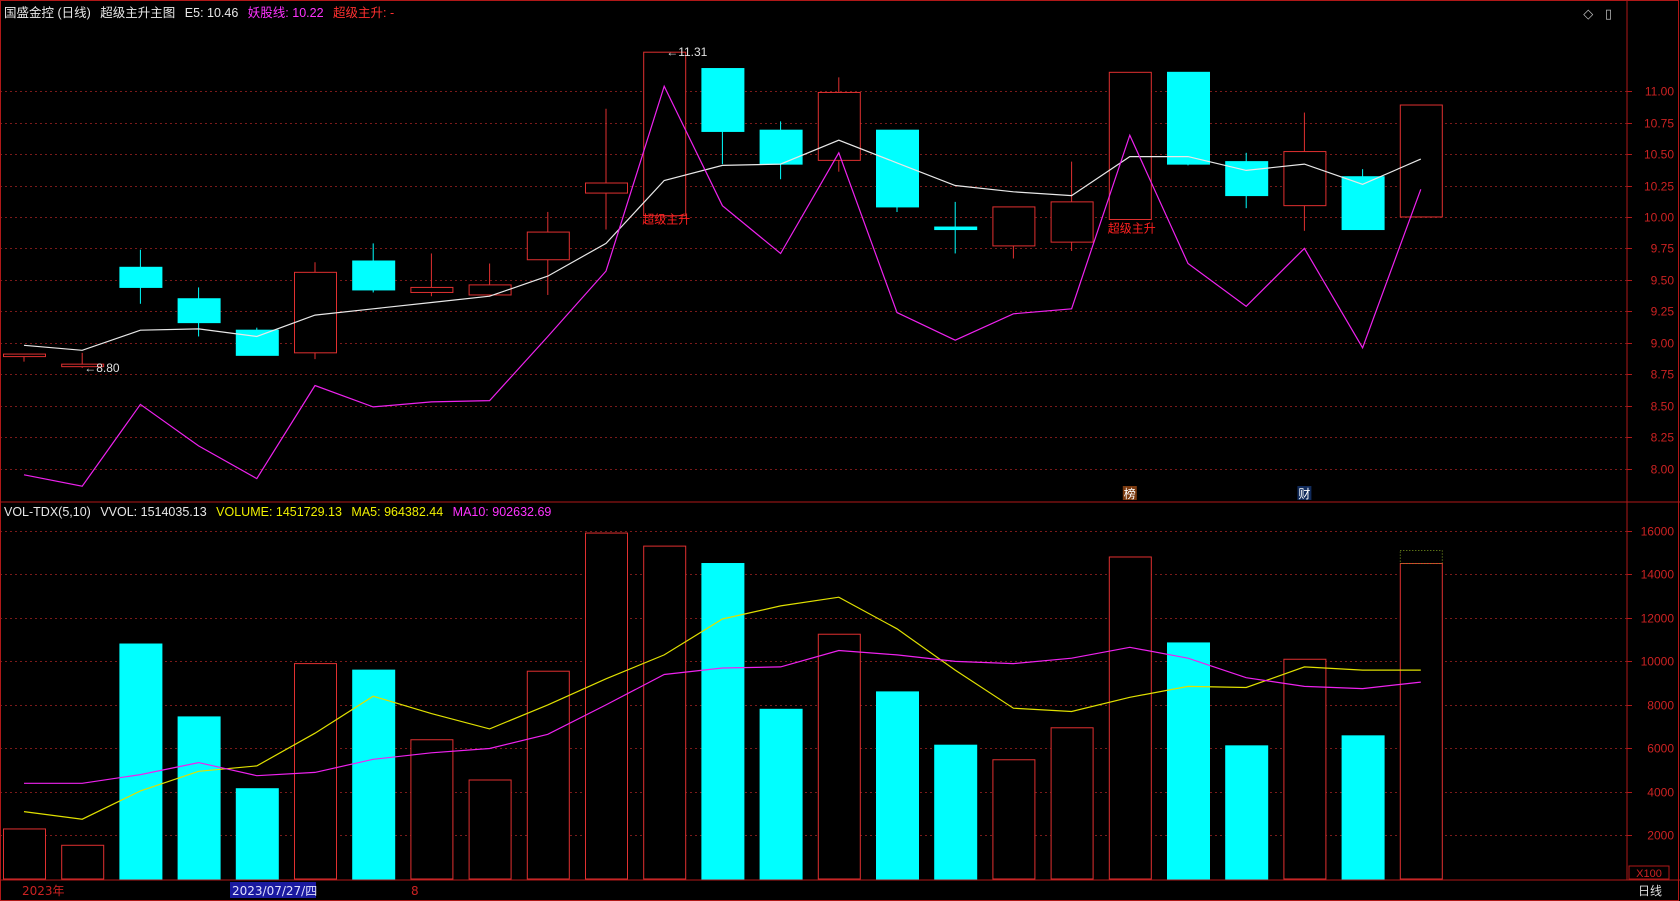 The height and width of the screenshot is (901, 1680). What do you see at coordinates (1659, 124) in the screenshot?
I see `price-tick-label: 10.75` at bounding box center [1659, 124].